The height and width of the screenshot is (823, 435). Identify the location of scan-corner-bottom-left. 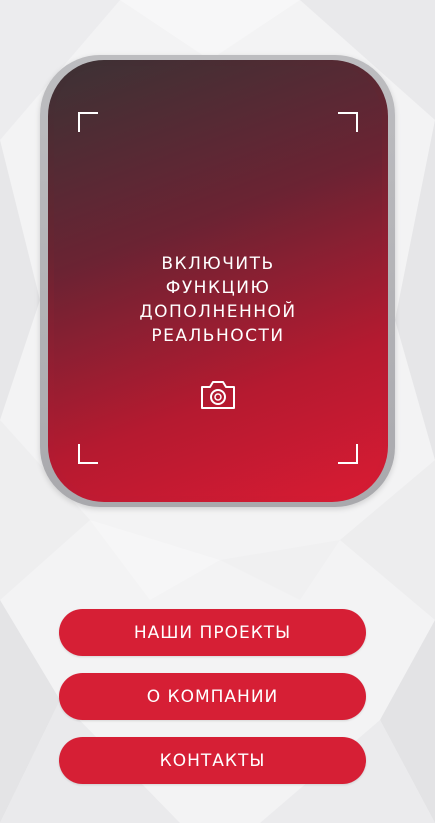
(88, 454).